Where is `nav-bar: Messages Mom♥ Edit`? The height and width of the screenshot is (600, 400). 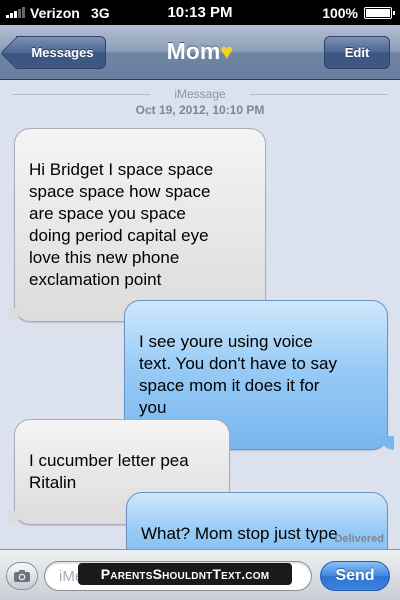
nav-bar: Messages Mom♥ Edit is located at coordinates (200, 52).